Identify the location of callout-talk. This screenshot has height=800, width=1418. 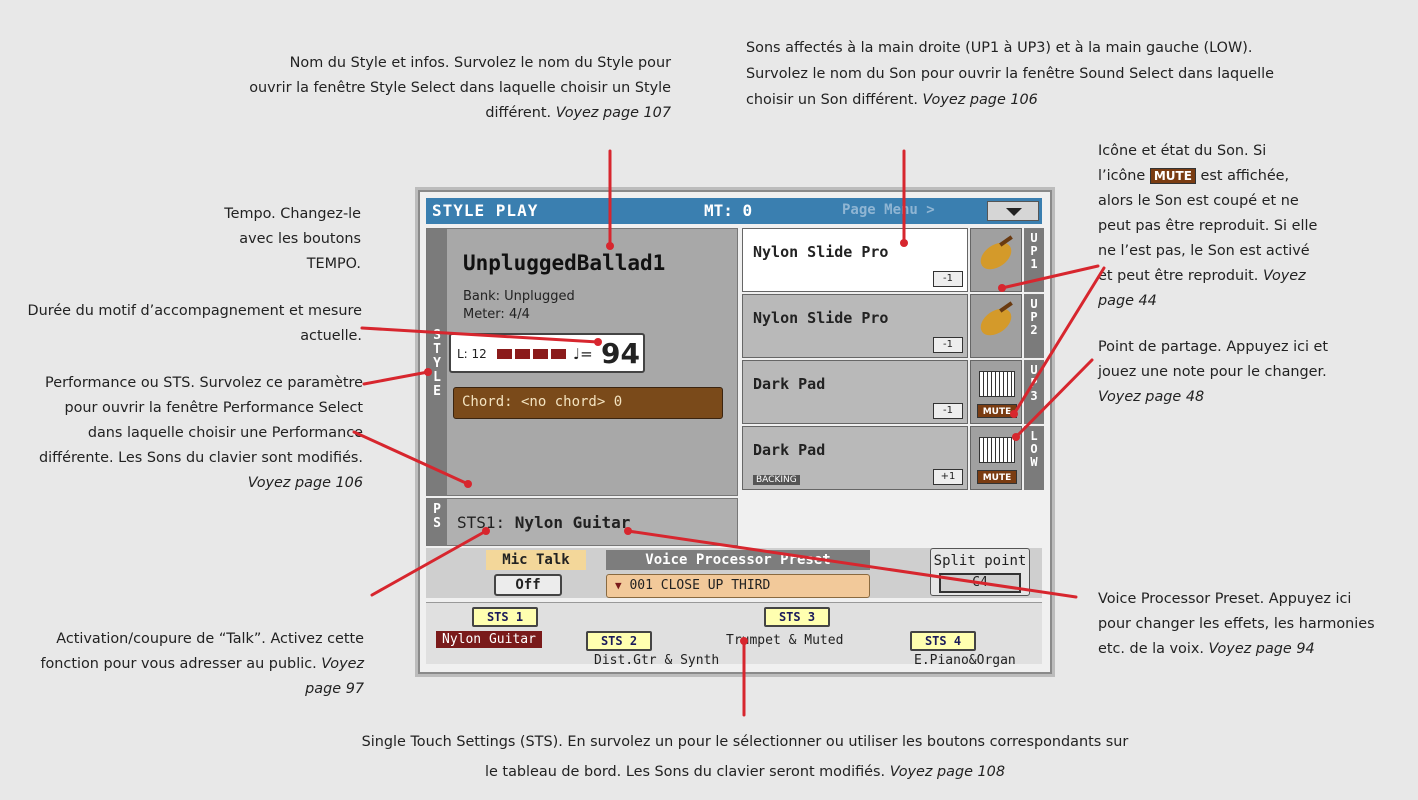
(429, 563).